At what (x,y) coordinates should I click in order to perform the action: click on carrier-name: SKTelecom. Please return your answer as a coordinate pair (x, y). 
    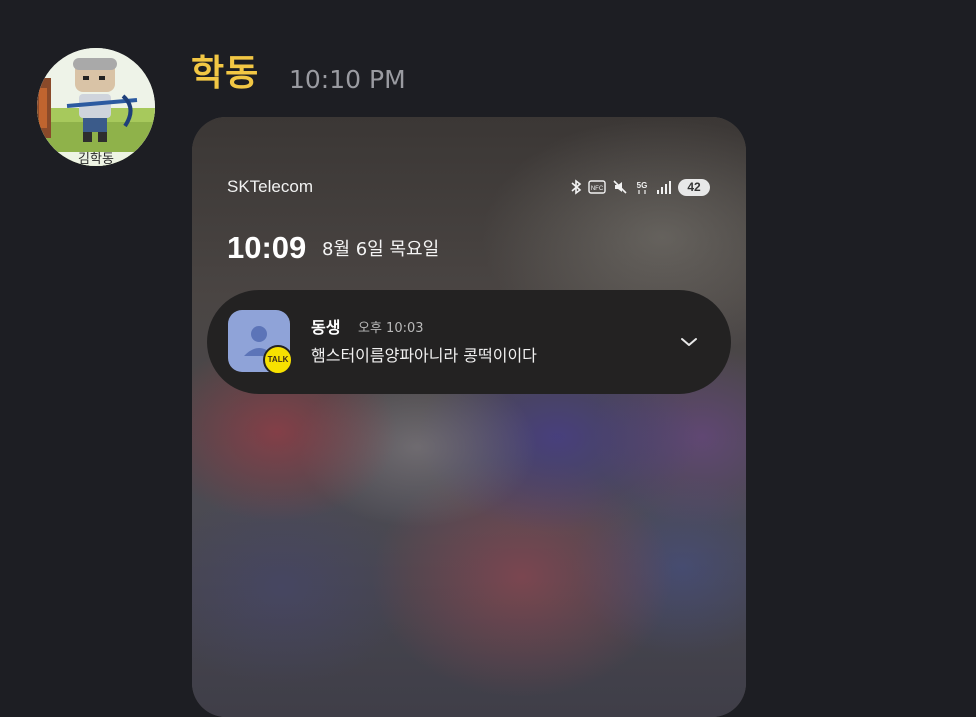
    Looking at the image, I should click on (270, 186).